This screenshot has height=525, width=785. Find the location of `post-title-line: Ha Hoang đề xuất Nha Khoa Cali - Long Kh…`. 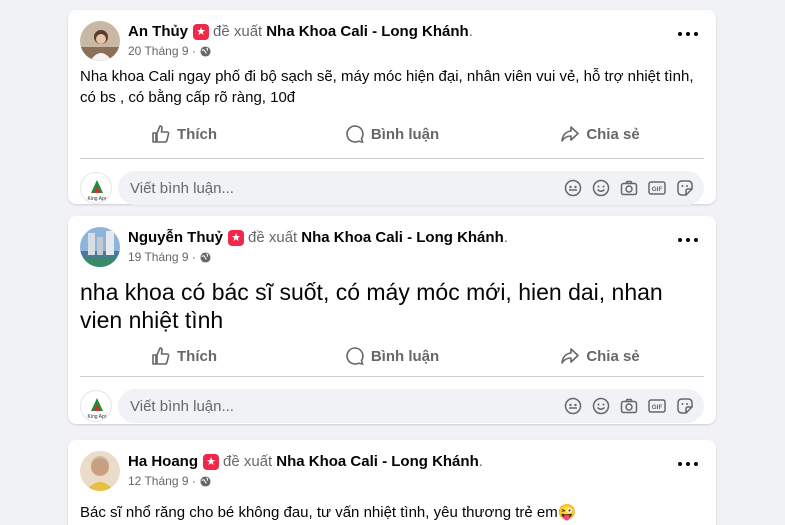

post-title-line: Ha Hoang đề xuất Nha Khoa Cali - Long Kh… is located at coordinates (305, 461).